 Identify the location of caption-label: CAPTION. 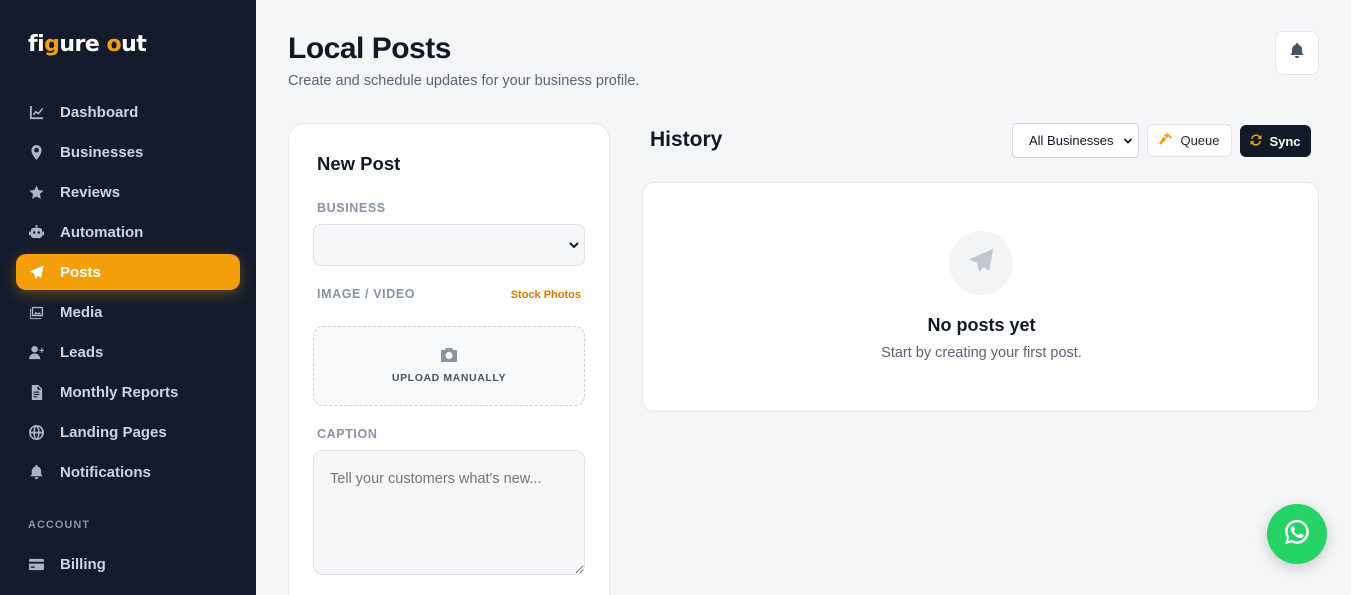
(347, 434).